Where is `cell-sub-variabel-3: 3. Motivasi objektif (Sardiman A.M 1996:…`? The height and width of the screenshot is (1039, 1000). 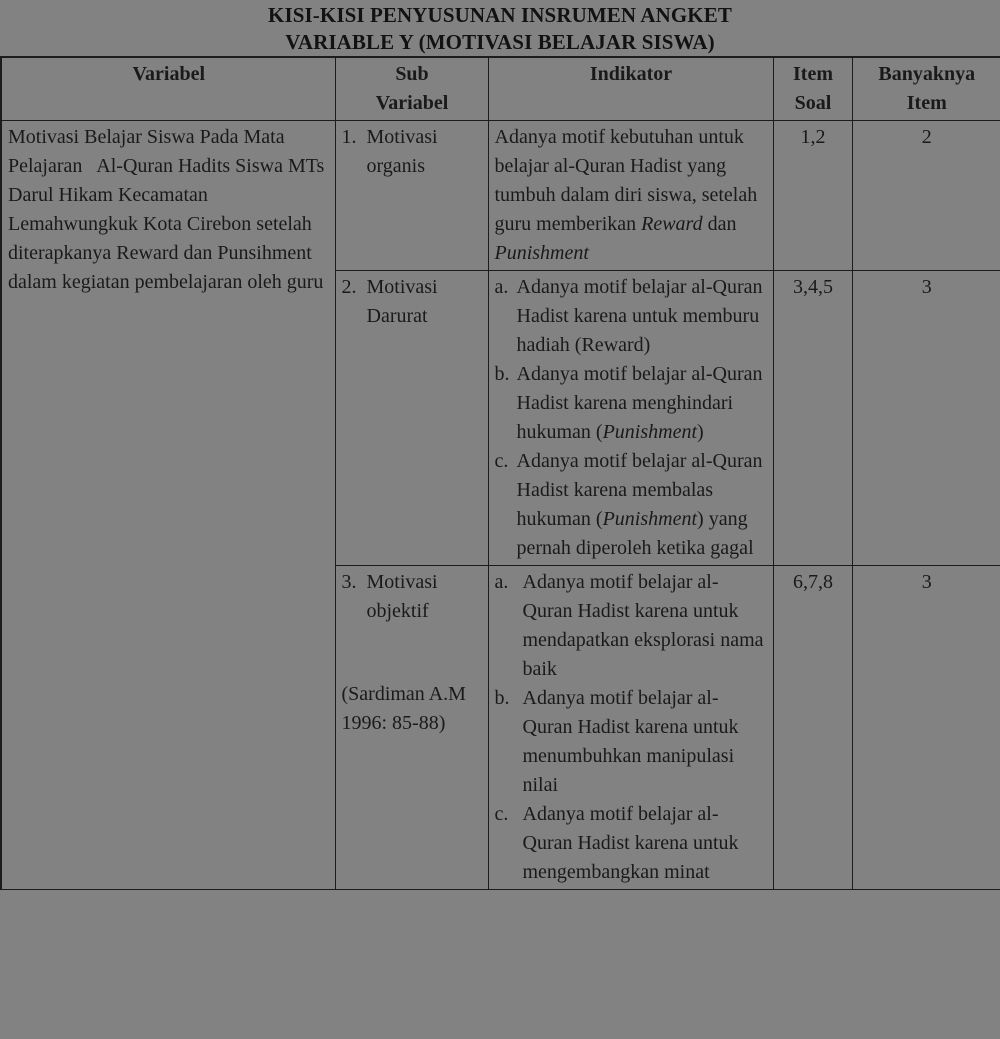 cell-sub-variabel-3: 3. Motivasi objektif (Sardiman A.M 1996:… is located at coordinates (411, 727).